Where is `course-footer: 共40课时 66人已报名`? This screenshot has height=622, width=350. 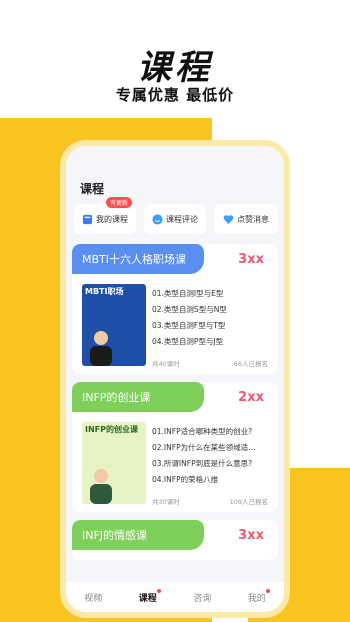 course-footer: 共40课时 66人已报名 is located at coordinates (210, 363).